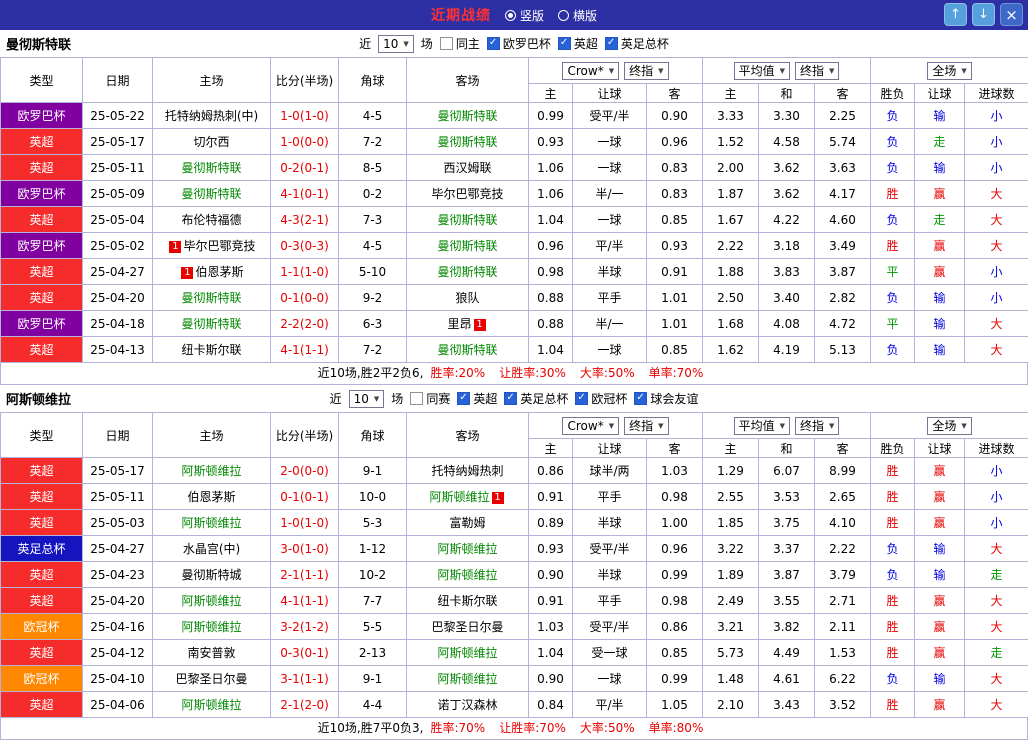 This screenshot has width=1028, height=740. I want to click on filter-checkbox-同赛: 同赛, so click(430, 398).